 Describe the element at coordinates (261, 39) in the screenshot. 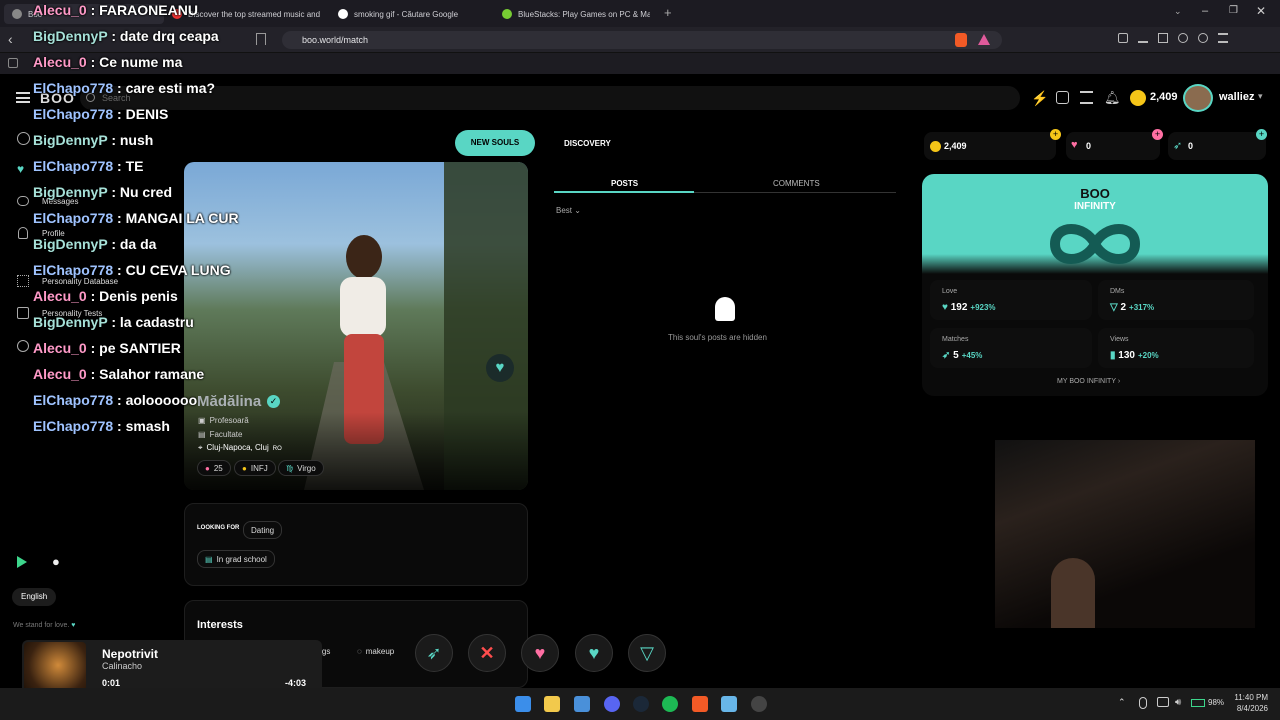

I see `bookmark-icon` at that location.